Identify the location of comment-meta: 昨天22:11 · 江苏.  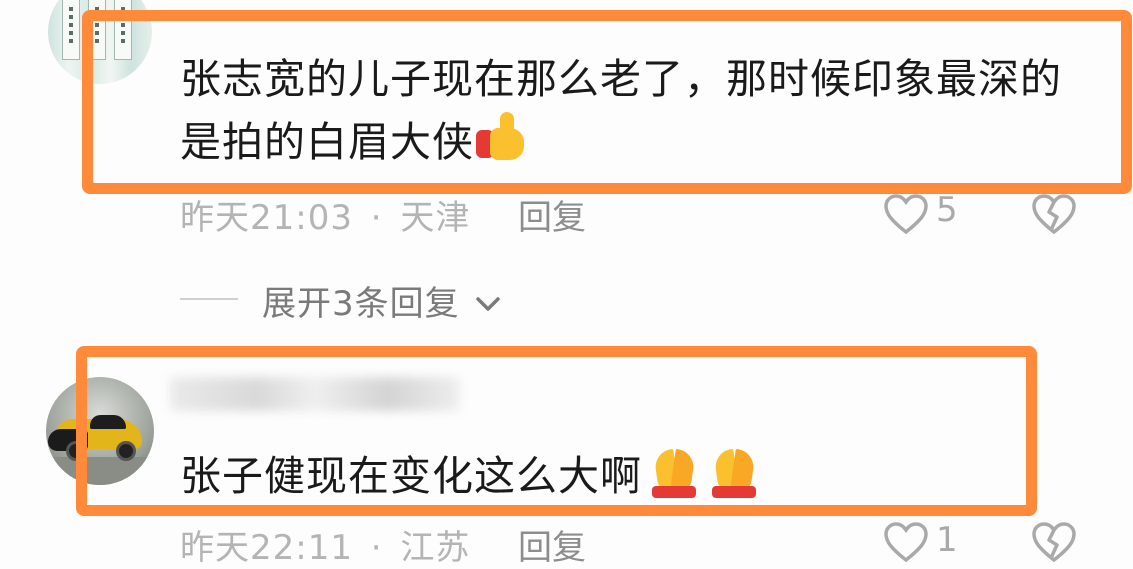
(325, 544).